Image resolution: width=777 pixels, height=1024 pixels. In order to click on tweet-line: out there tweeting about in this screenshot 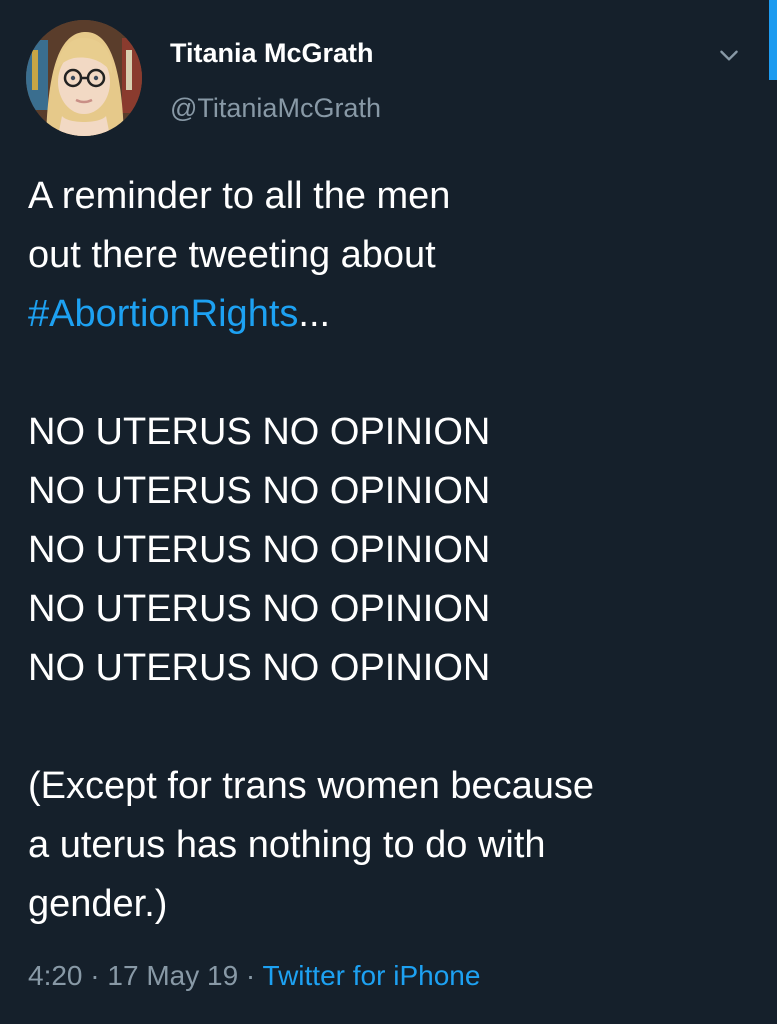, I will do `click(232, 255)`.